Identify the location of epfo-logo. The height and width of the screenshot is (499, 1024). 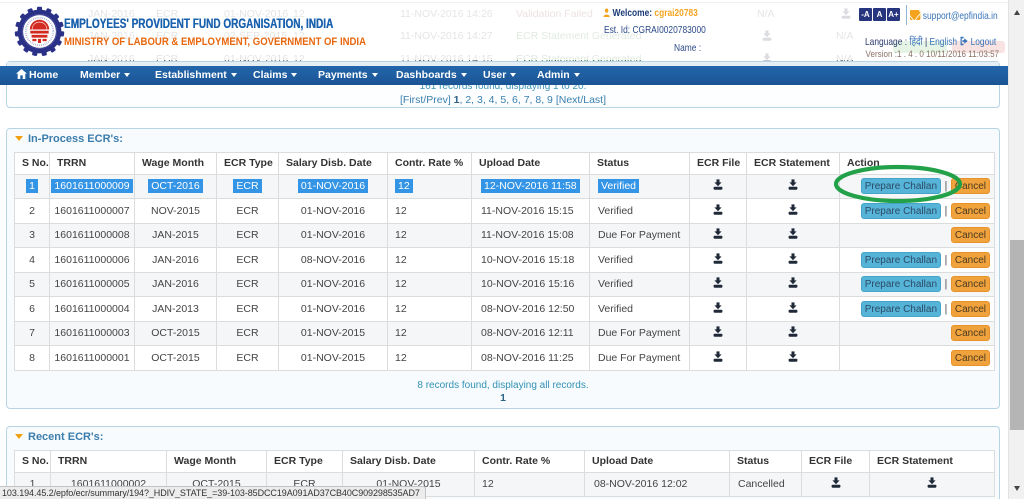
(39, 31).